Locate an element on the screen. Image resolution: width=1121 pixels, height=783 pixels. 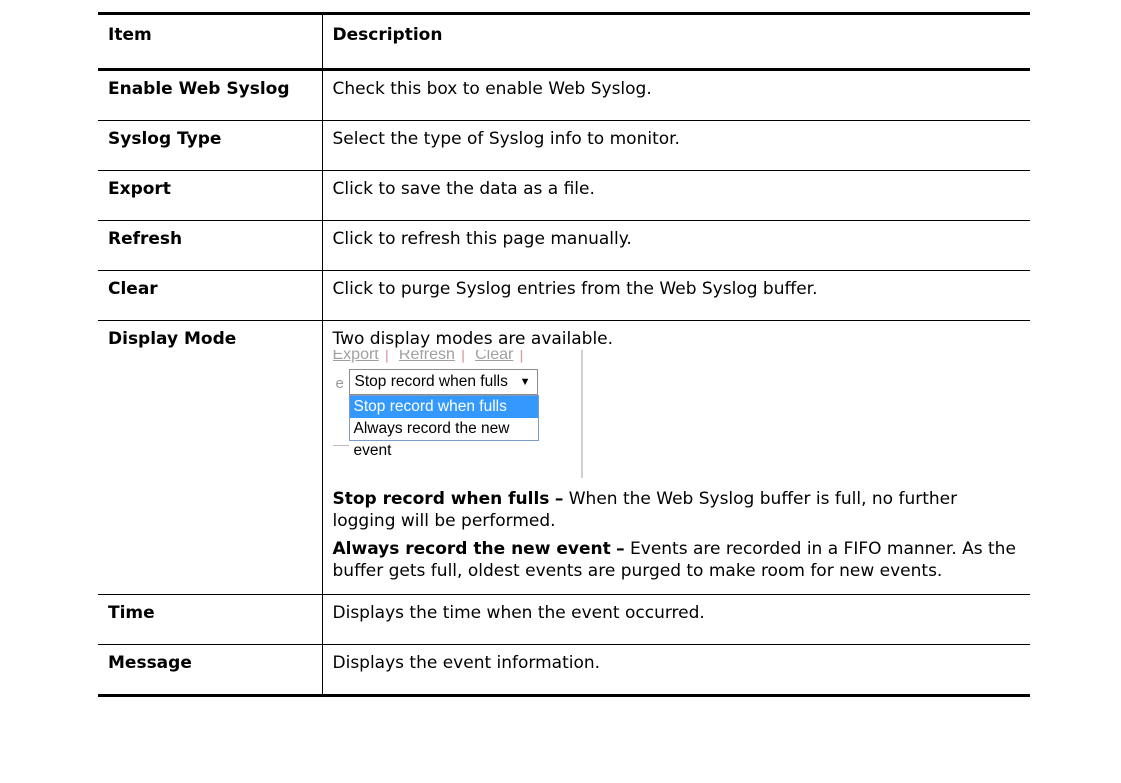
row-item: Clear is located at coordinates (210, 295).